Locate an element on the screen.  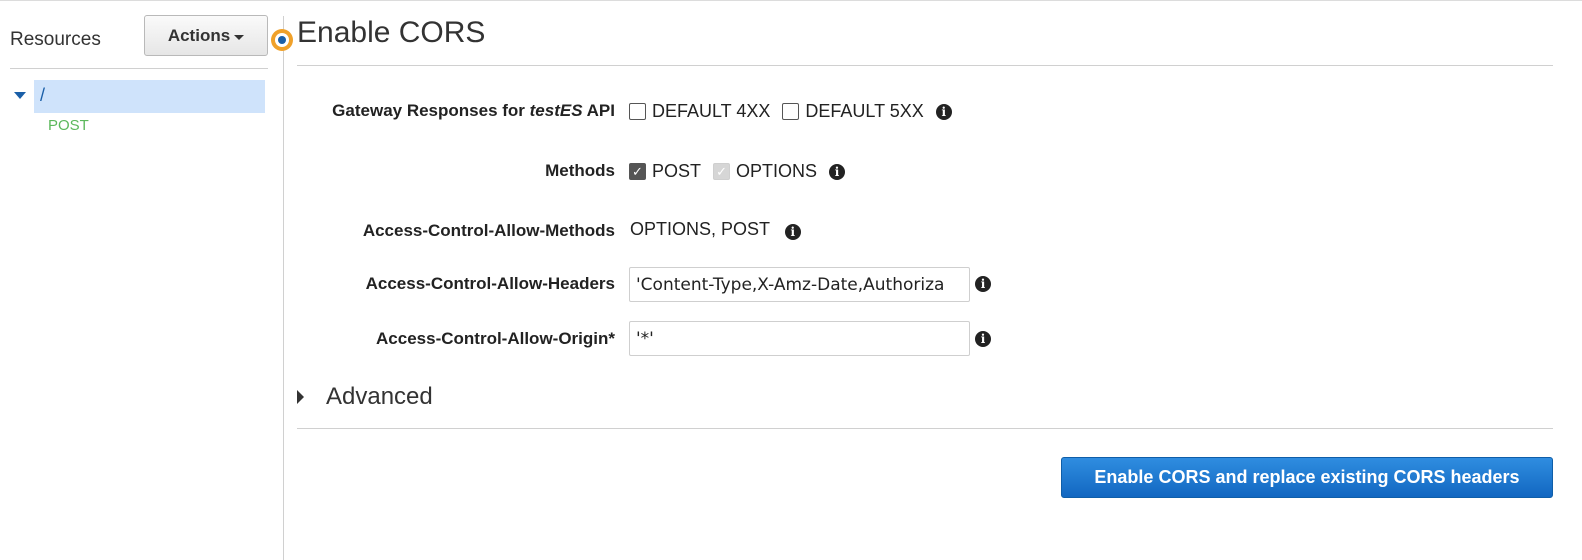
drag-handle-dot-icon is located at coordinates (282, 40).